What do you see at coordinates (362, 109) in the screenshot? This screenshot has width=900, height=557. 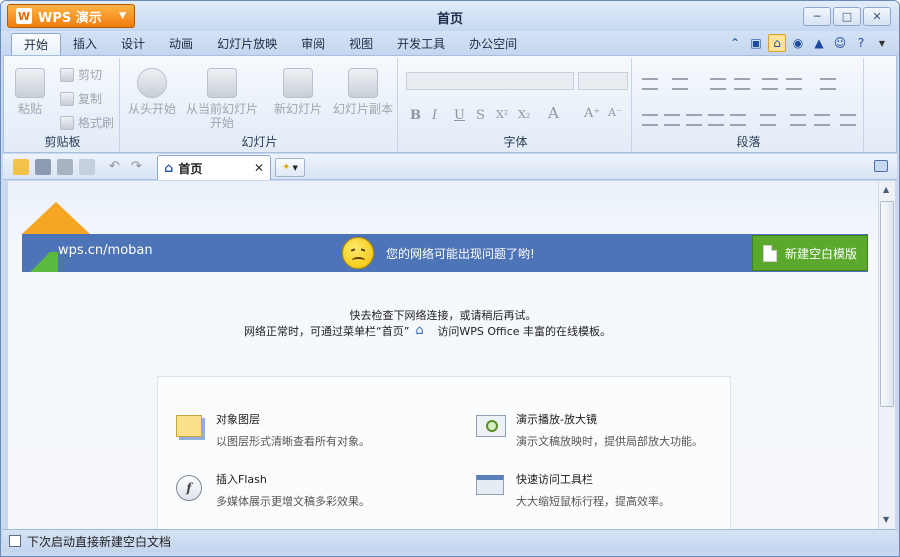 I see `copy-slide-label: 幻灯片副本` at bounding box center [362, 109].